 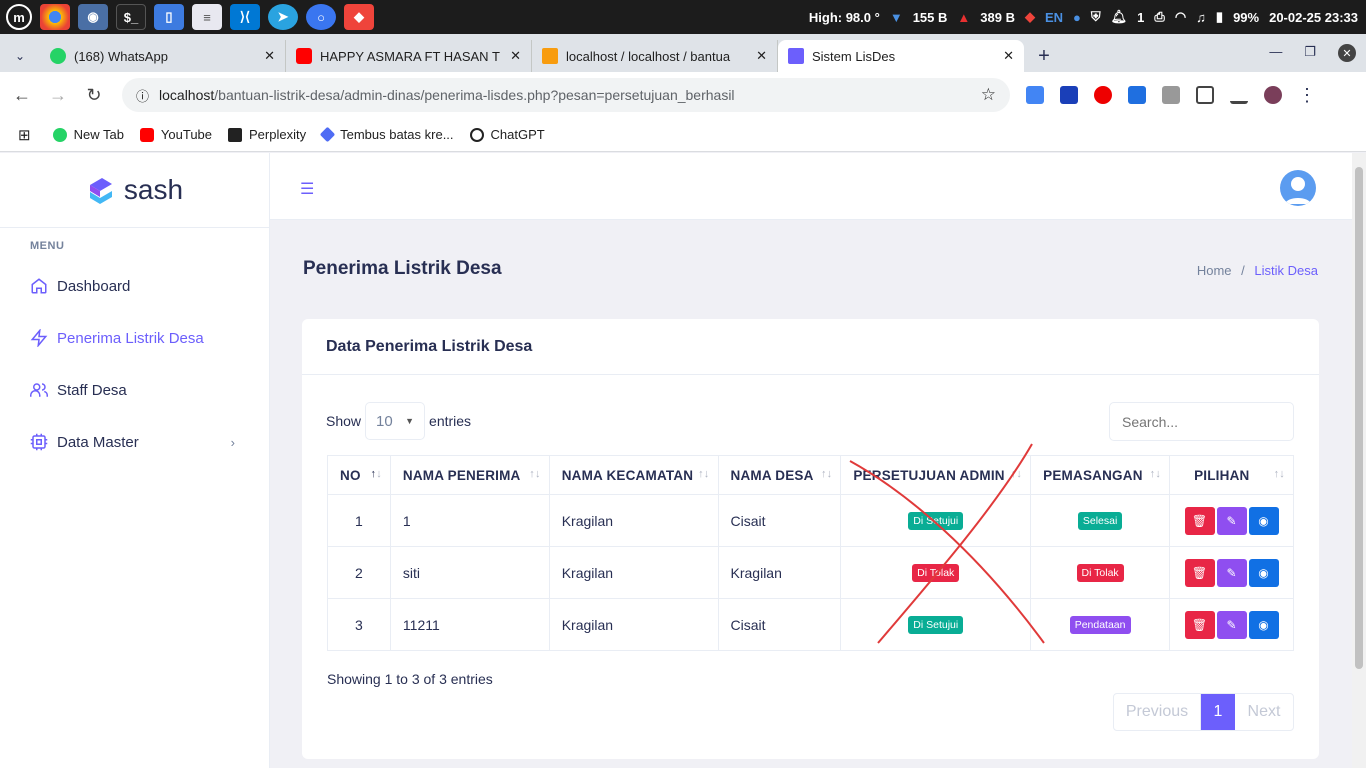 What do you see at coordinates (19, 17) in the screenshot?
I see `mint-menu-icon: m` at bounding box center [19, 17].